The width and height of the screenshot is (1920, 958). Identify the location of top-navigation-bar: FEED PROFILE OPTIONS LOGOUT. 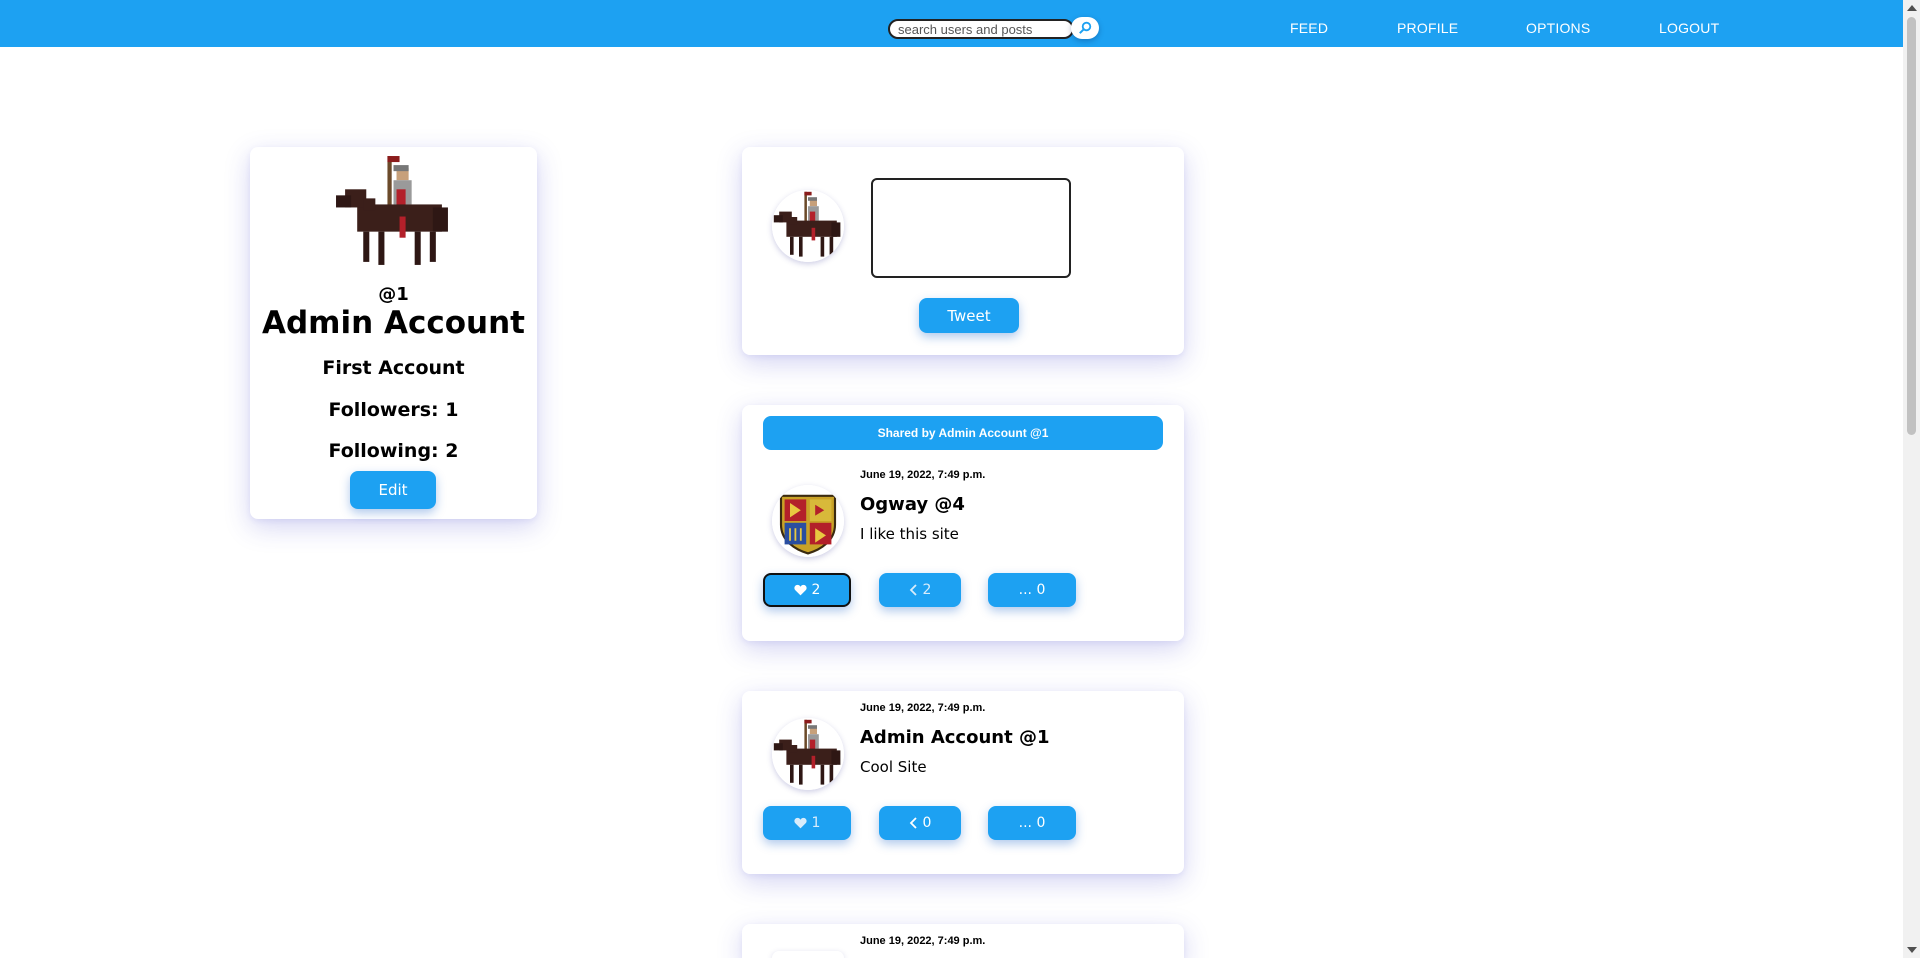
(951, 23).